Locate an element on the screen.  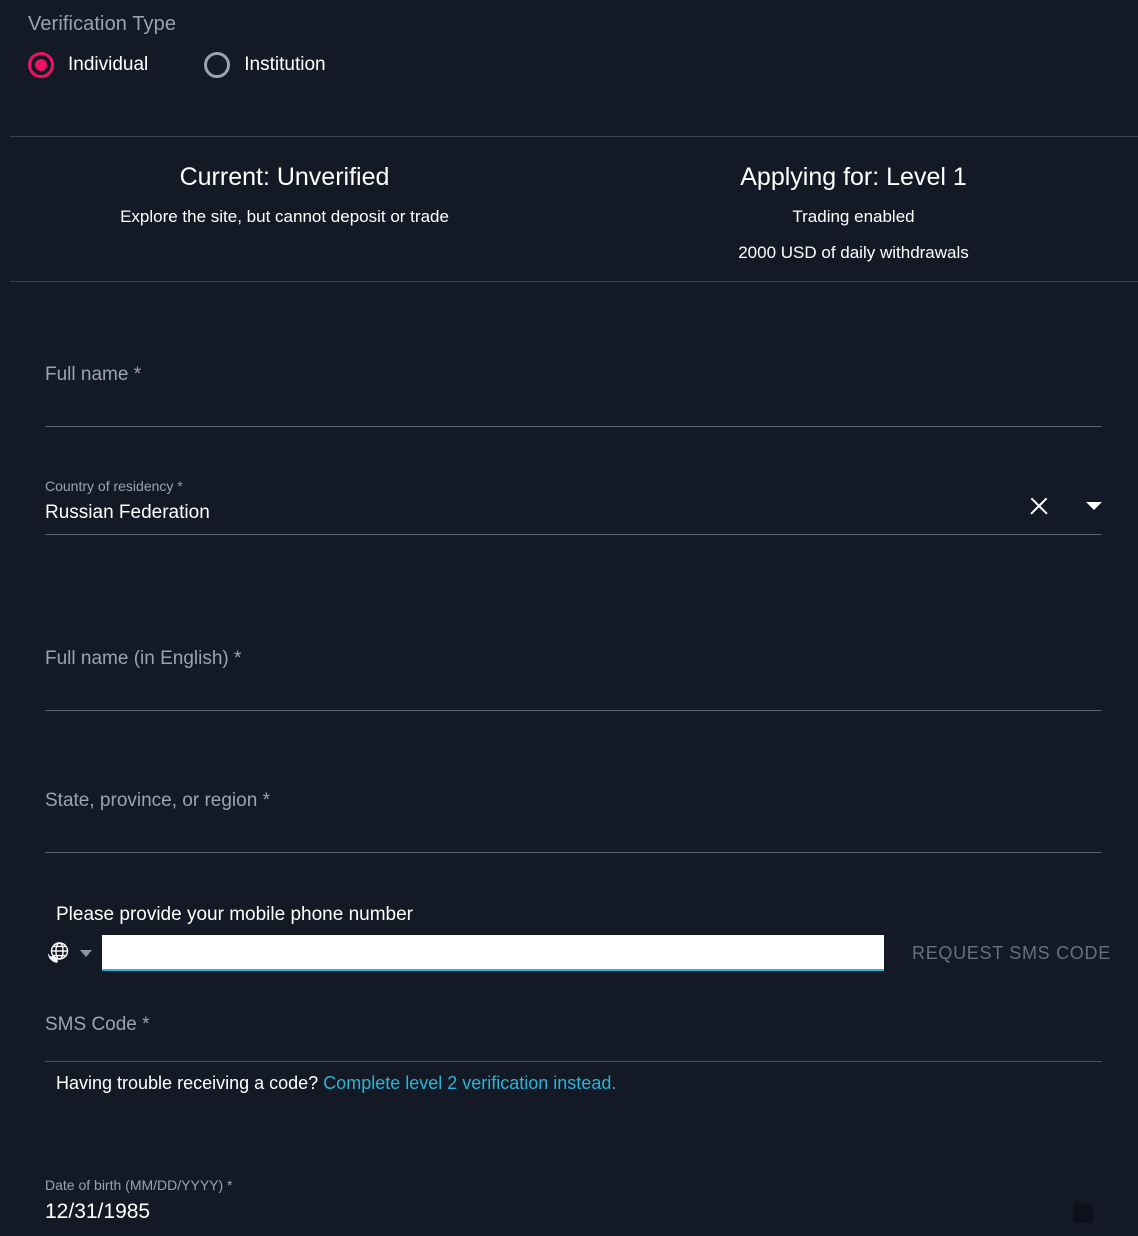
radio-option-institution: Institution is located at coordinates (265, 65).